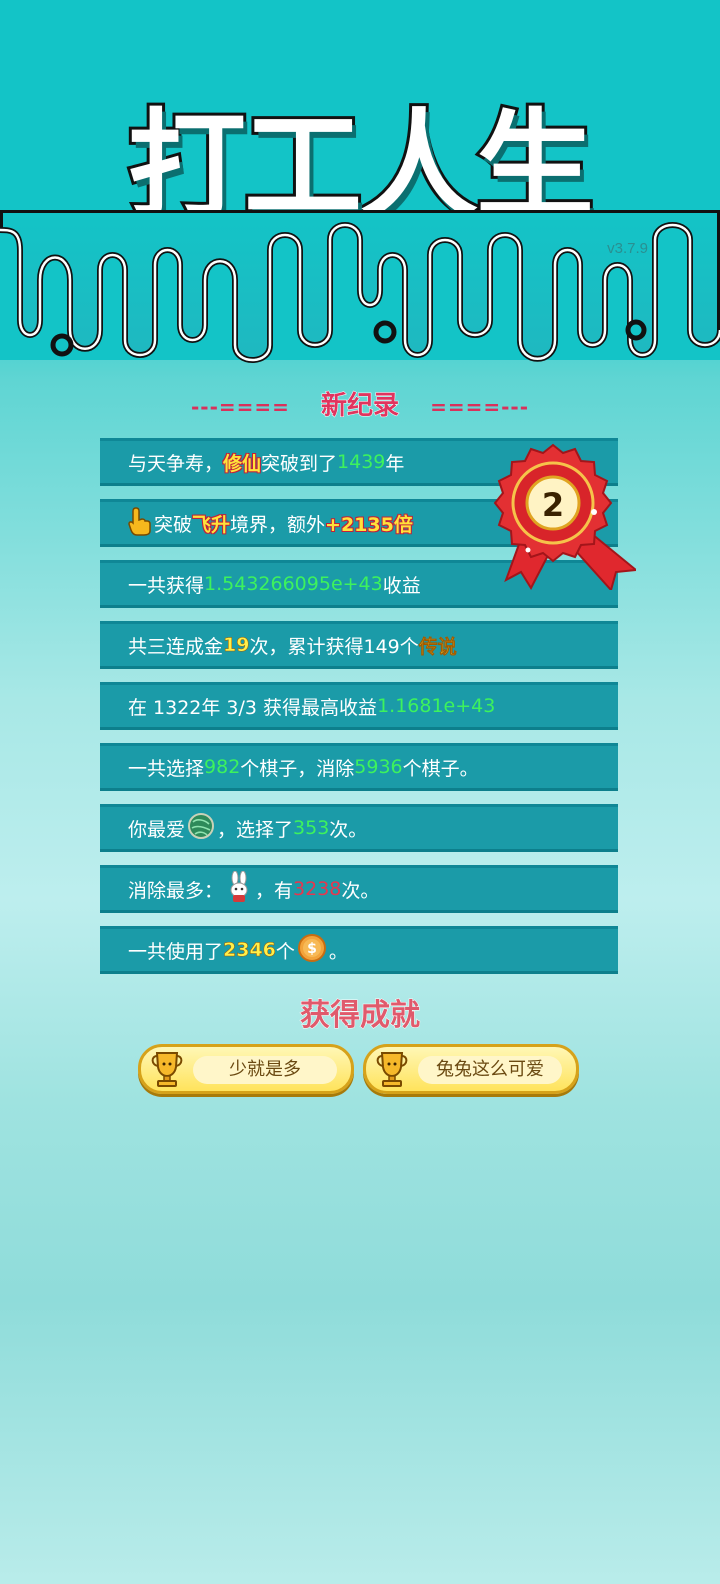 This screenshot has height=1584, width=720. Describe the element at coordinates (297, 768) in the screenshot. I see `record-text: 个棋子，消除` at that location.